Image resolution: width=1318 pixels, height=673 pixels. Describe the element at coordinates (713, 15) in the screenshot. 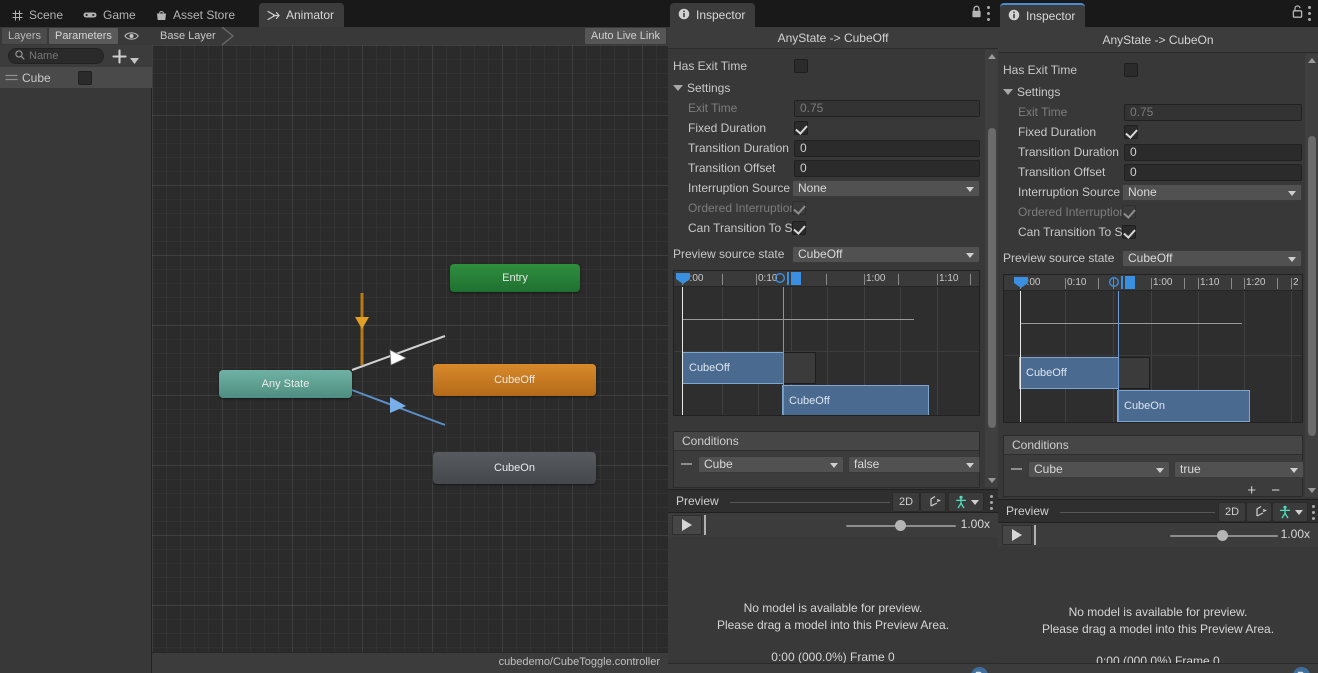

I see `inspector-a-tab: Inspector` at that location.